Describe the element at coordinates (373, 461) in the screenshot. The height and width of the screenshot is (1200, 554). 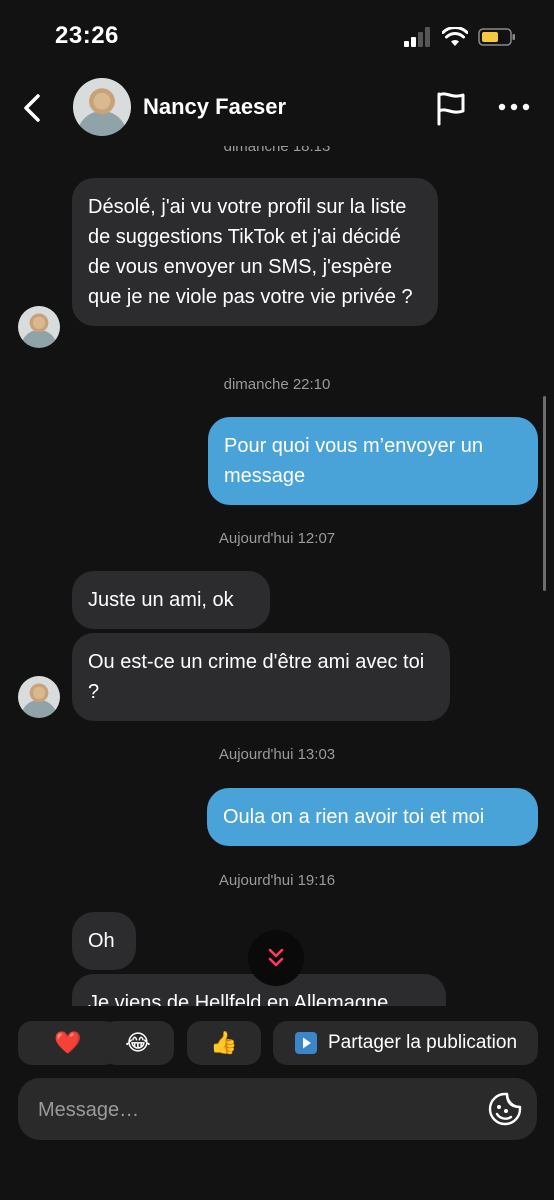
I see `outgoing-message: Pour quoi vous m’envoyer un message` at that location.